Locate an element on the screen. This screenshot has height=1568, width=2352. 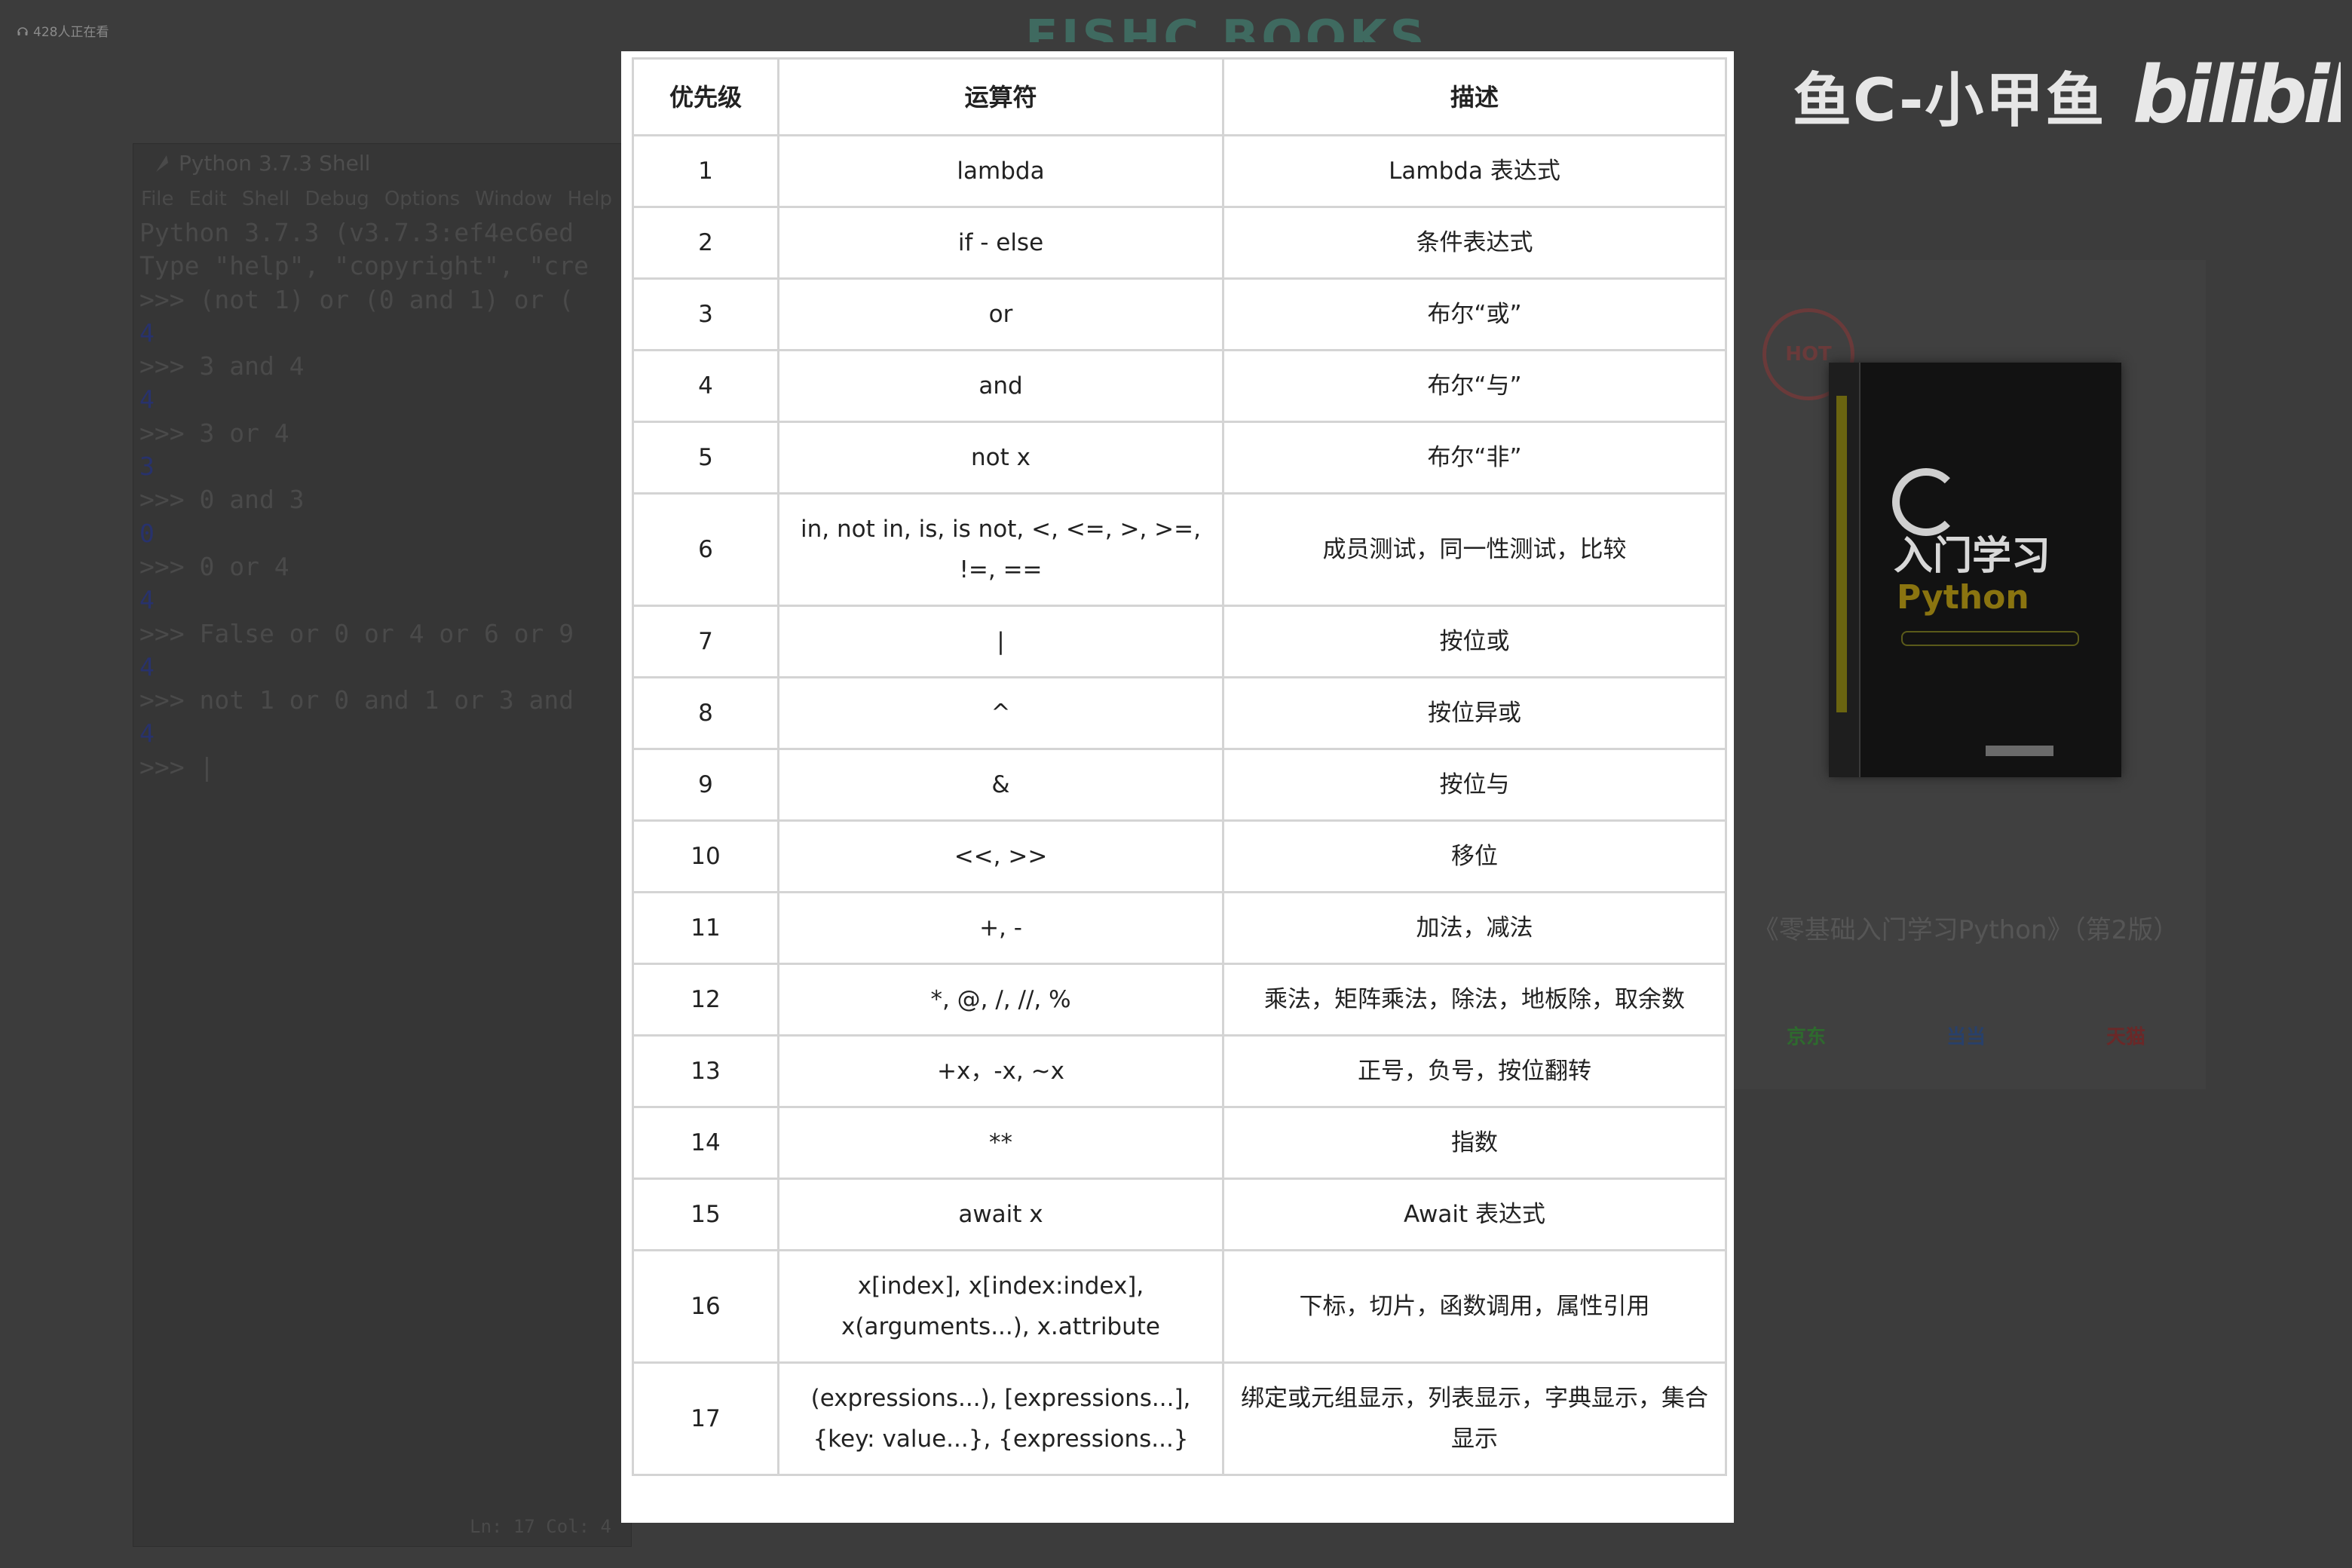
svg-text: bilibili is located at coordinates (2237, 95).